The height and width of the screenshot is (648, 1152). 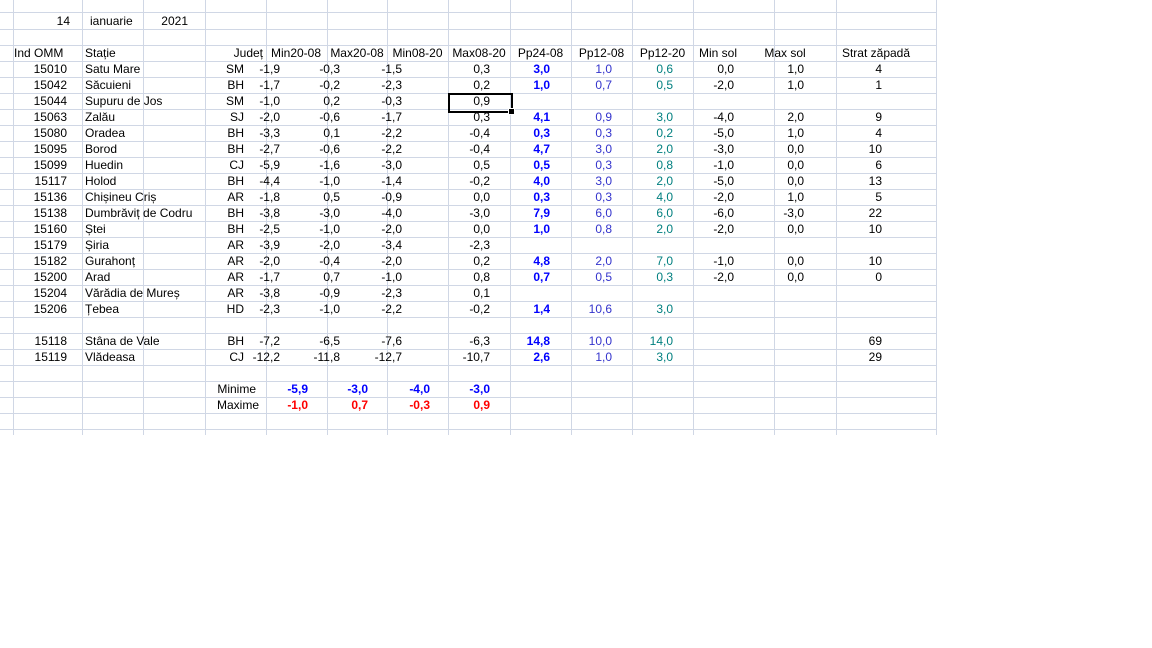 I want to click on table-cell: 15063, so click(x=40, y=117).